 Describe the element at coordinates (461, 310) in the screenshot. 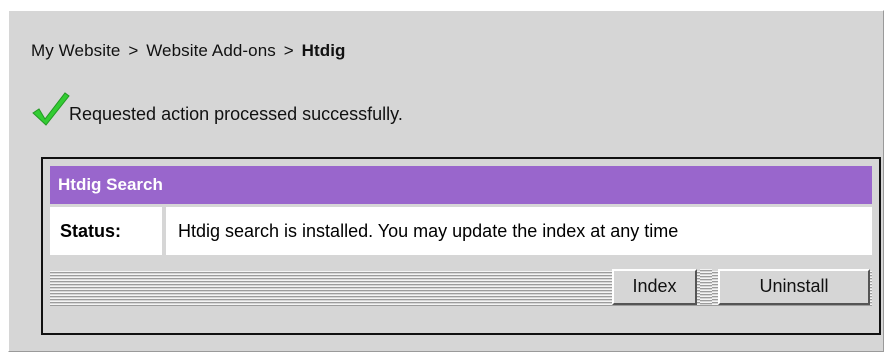

I see `action-bar-bottom-edge` at that location.